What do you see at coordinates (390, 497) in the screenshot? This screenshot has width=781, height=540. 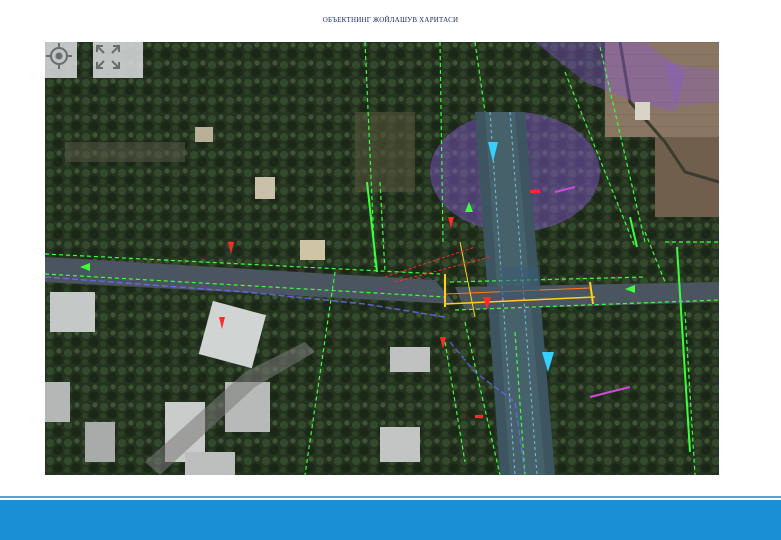 I see `footer-divider` at bounding box center [390, 497].